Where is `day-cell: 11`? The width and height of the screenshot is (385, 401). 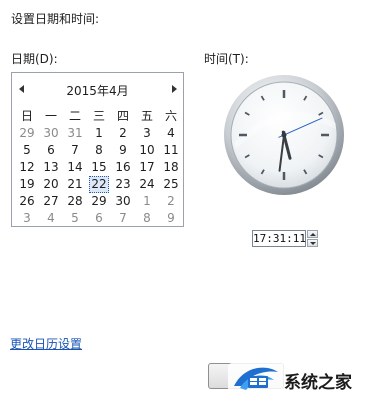
day-cell: 11 is located at coordinates (171, 150).